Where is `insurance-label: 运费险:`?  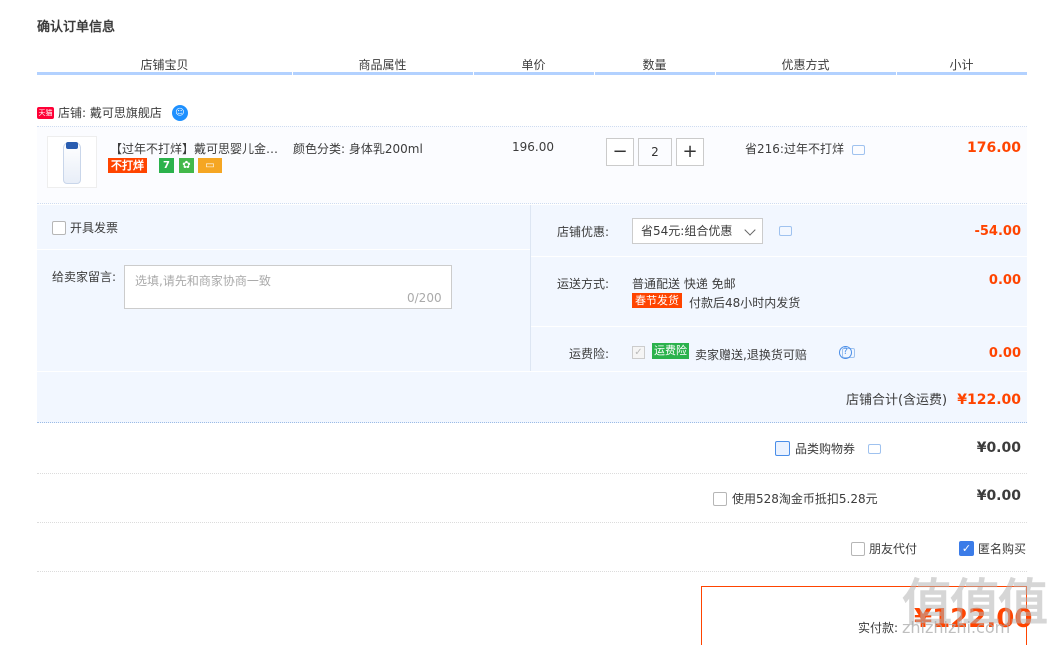
insurance-label: 运费险: is located at coordinates (589, 354).